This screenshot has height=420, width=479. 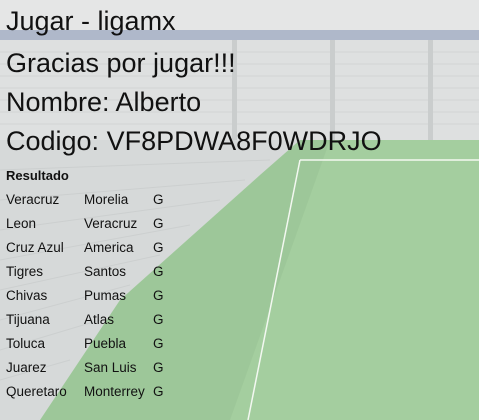 I want to click on table-row: Juarez San Luis G, so click(x=86, y=367).